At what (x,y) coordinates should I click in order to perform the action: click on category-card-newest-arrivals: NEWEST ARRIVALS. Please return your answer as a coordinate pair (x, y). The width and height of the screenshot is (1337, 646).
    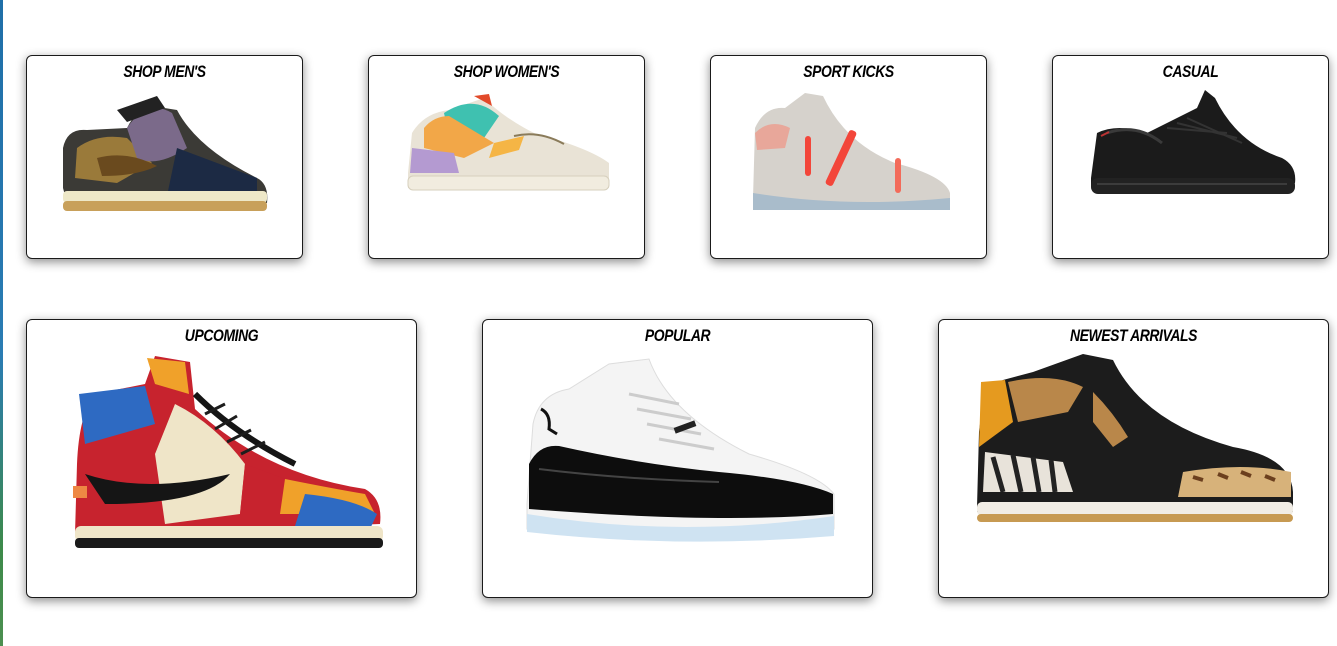
    Looking at the image, I should click on (1133, 458).